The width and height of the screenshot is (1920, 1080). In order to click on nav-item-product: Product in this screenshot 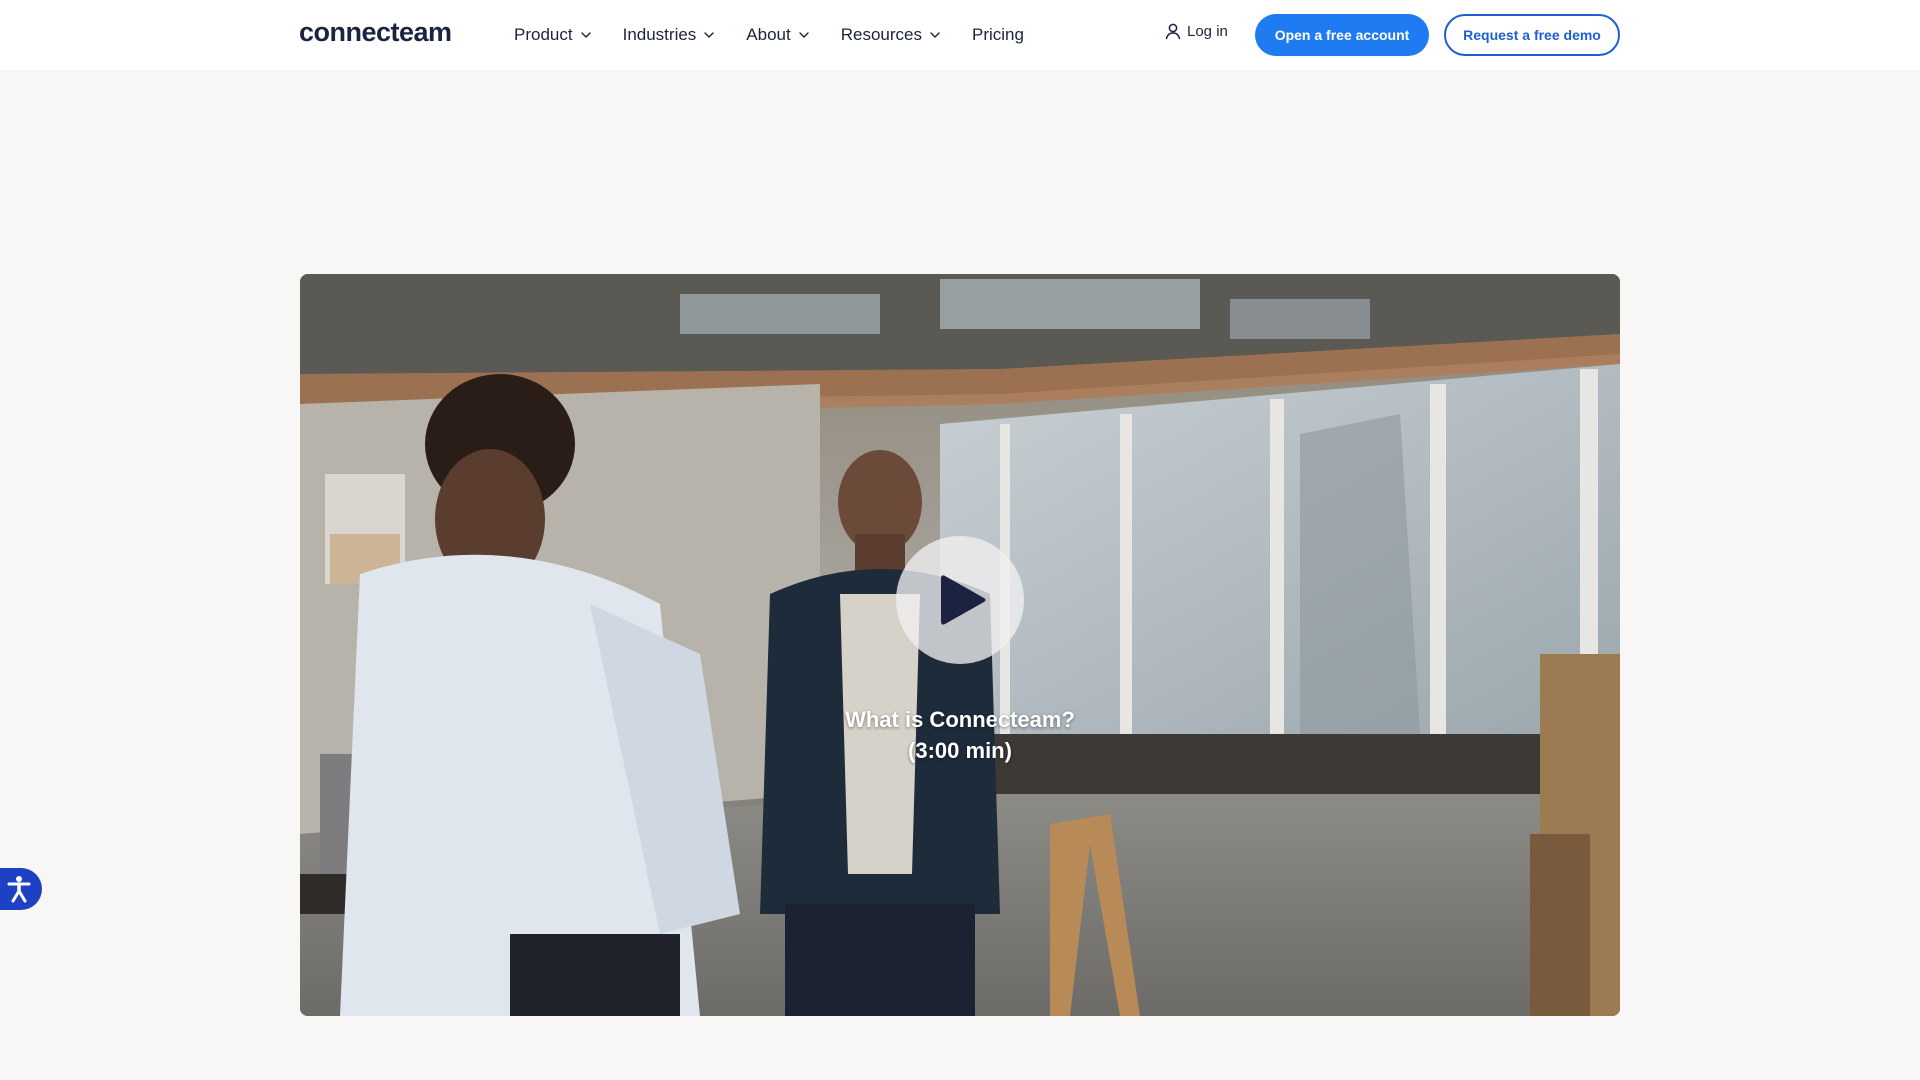, I will do `click(553, 35)`.